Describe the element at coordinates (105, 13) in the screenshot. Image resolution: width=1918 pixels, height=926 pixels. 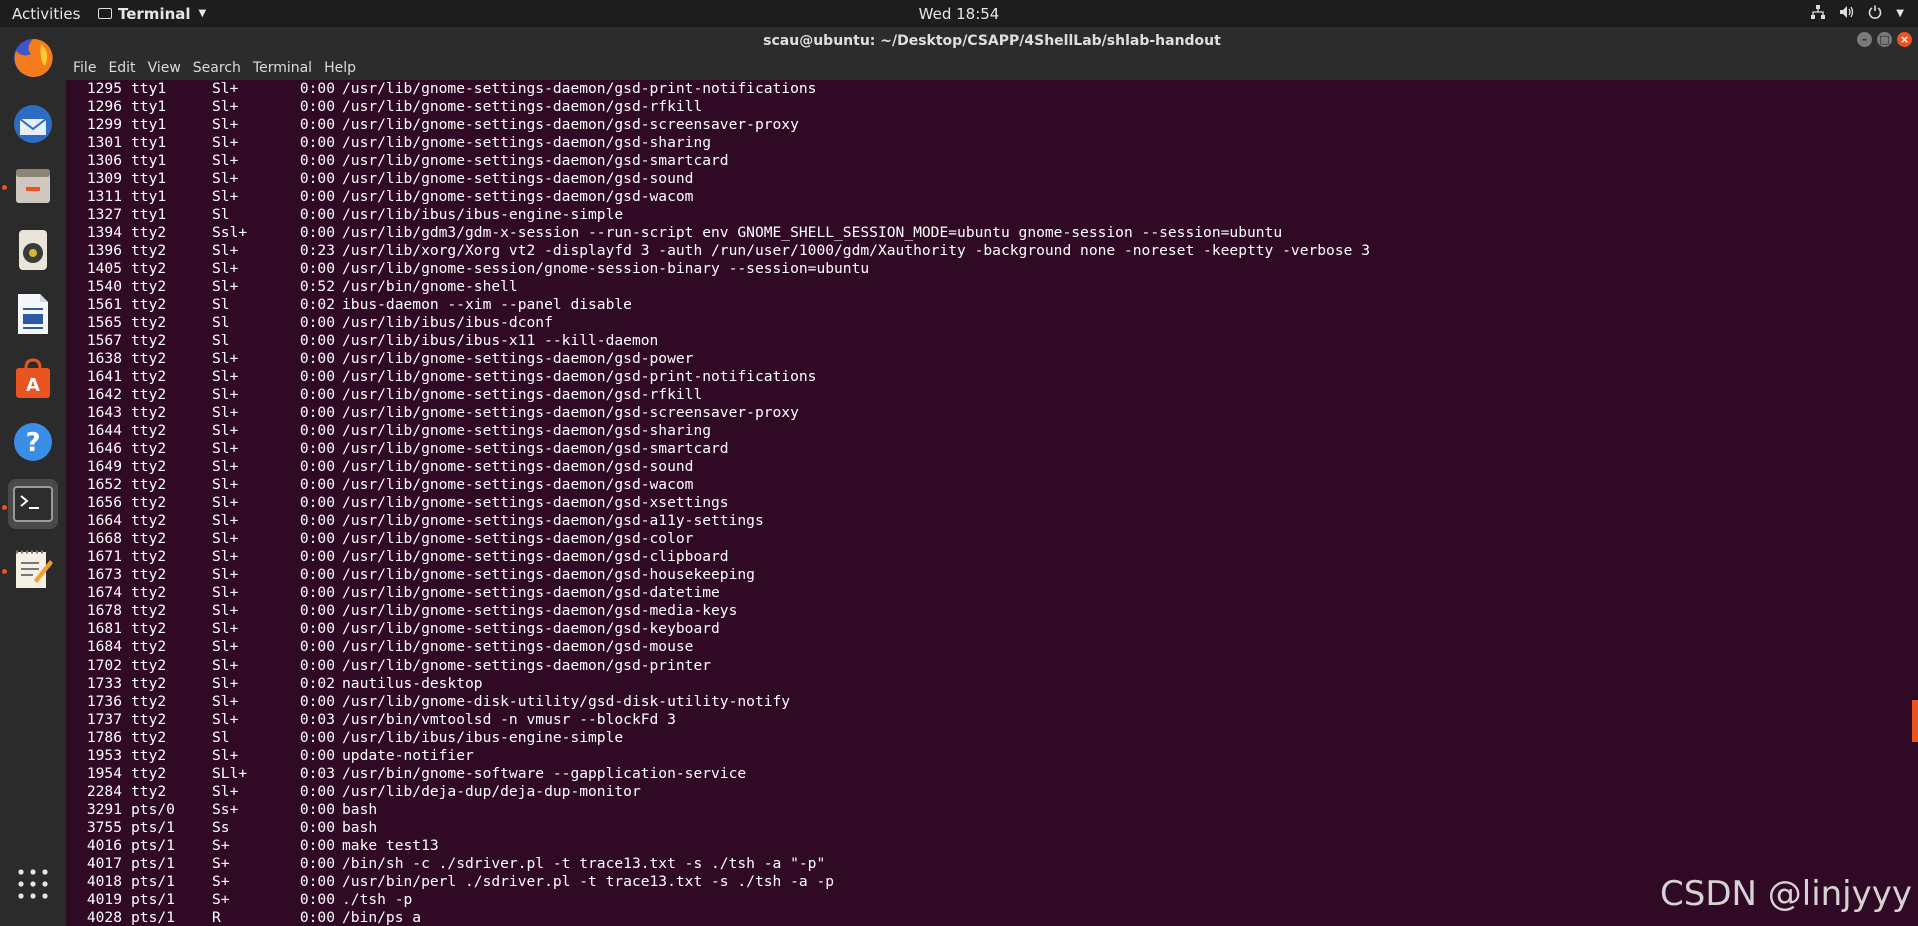
I see `terminal-small-icon` at that location.